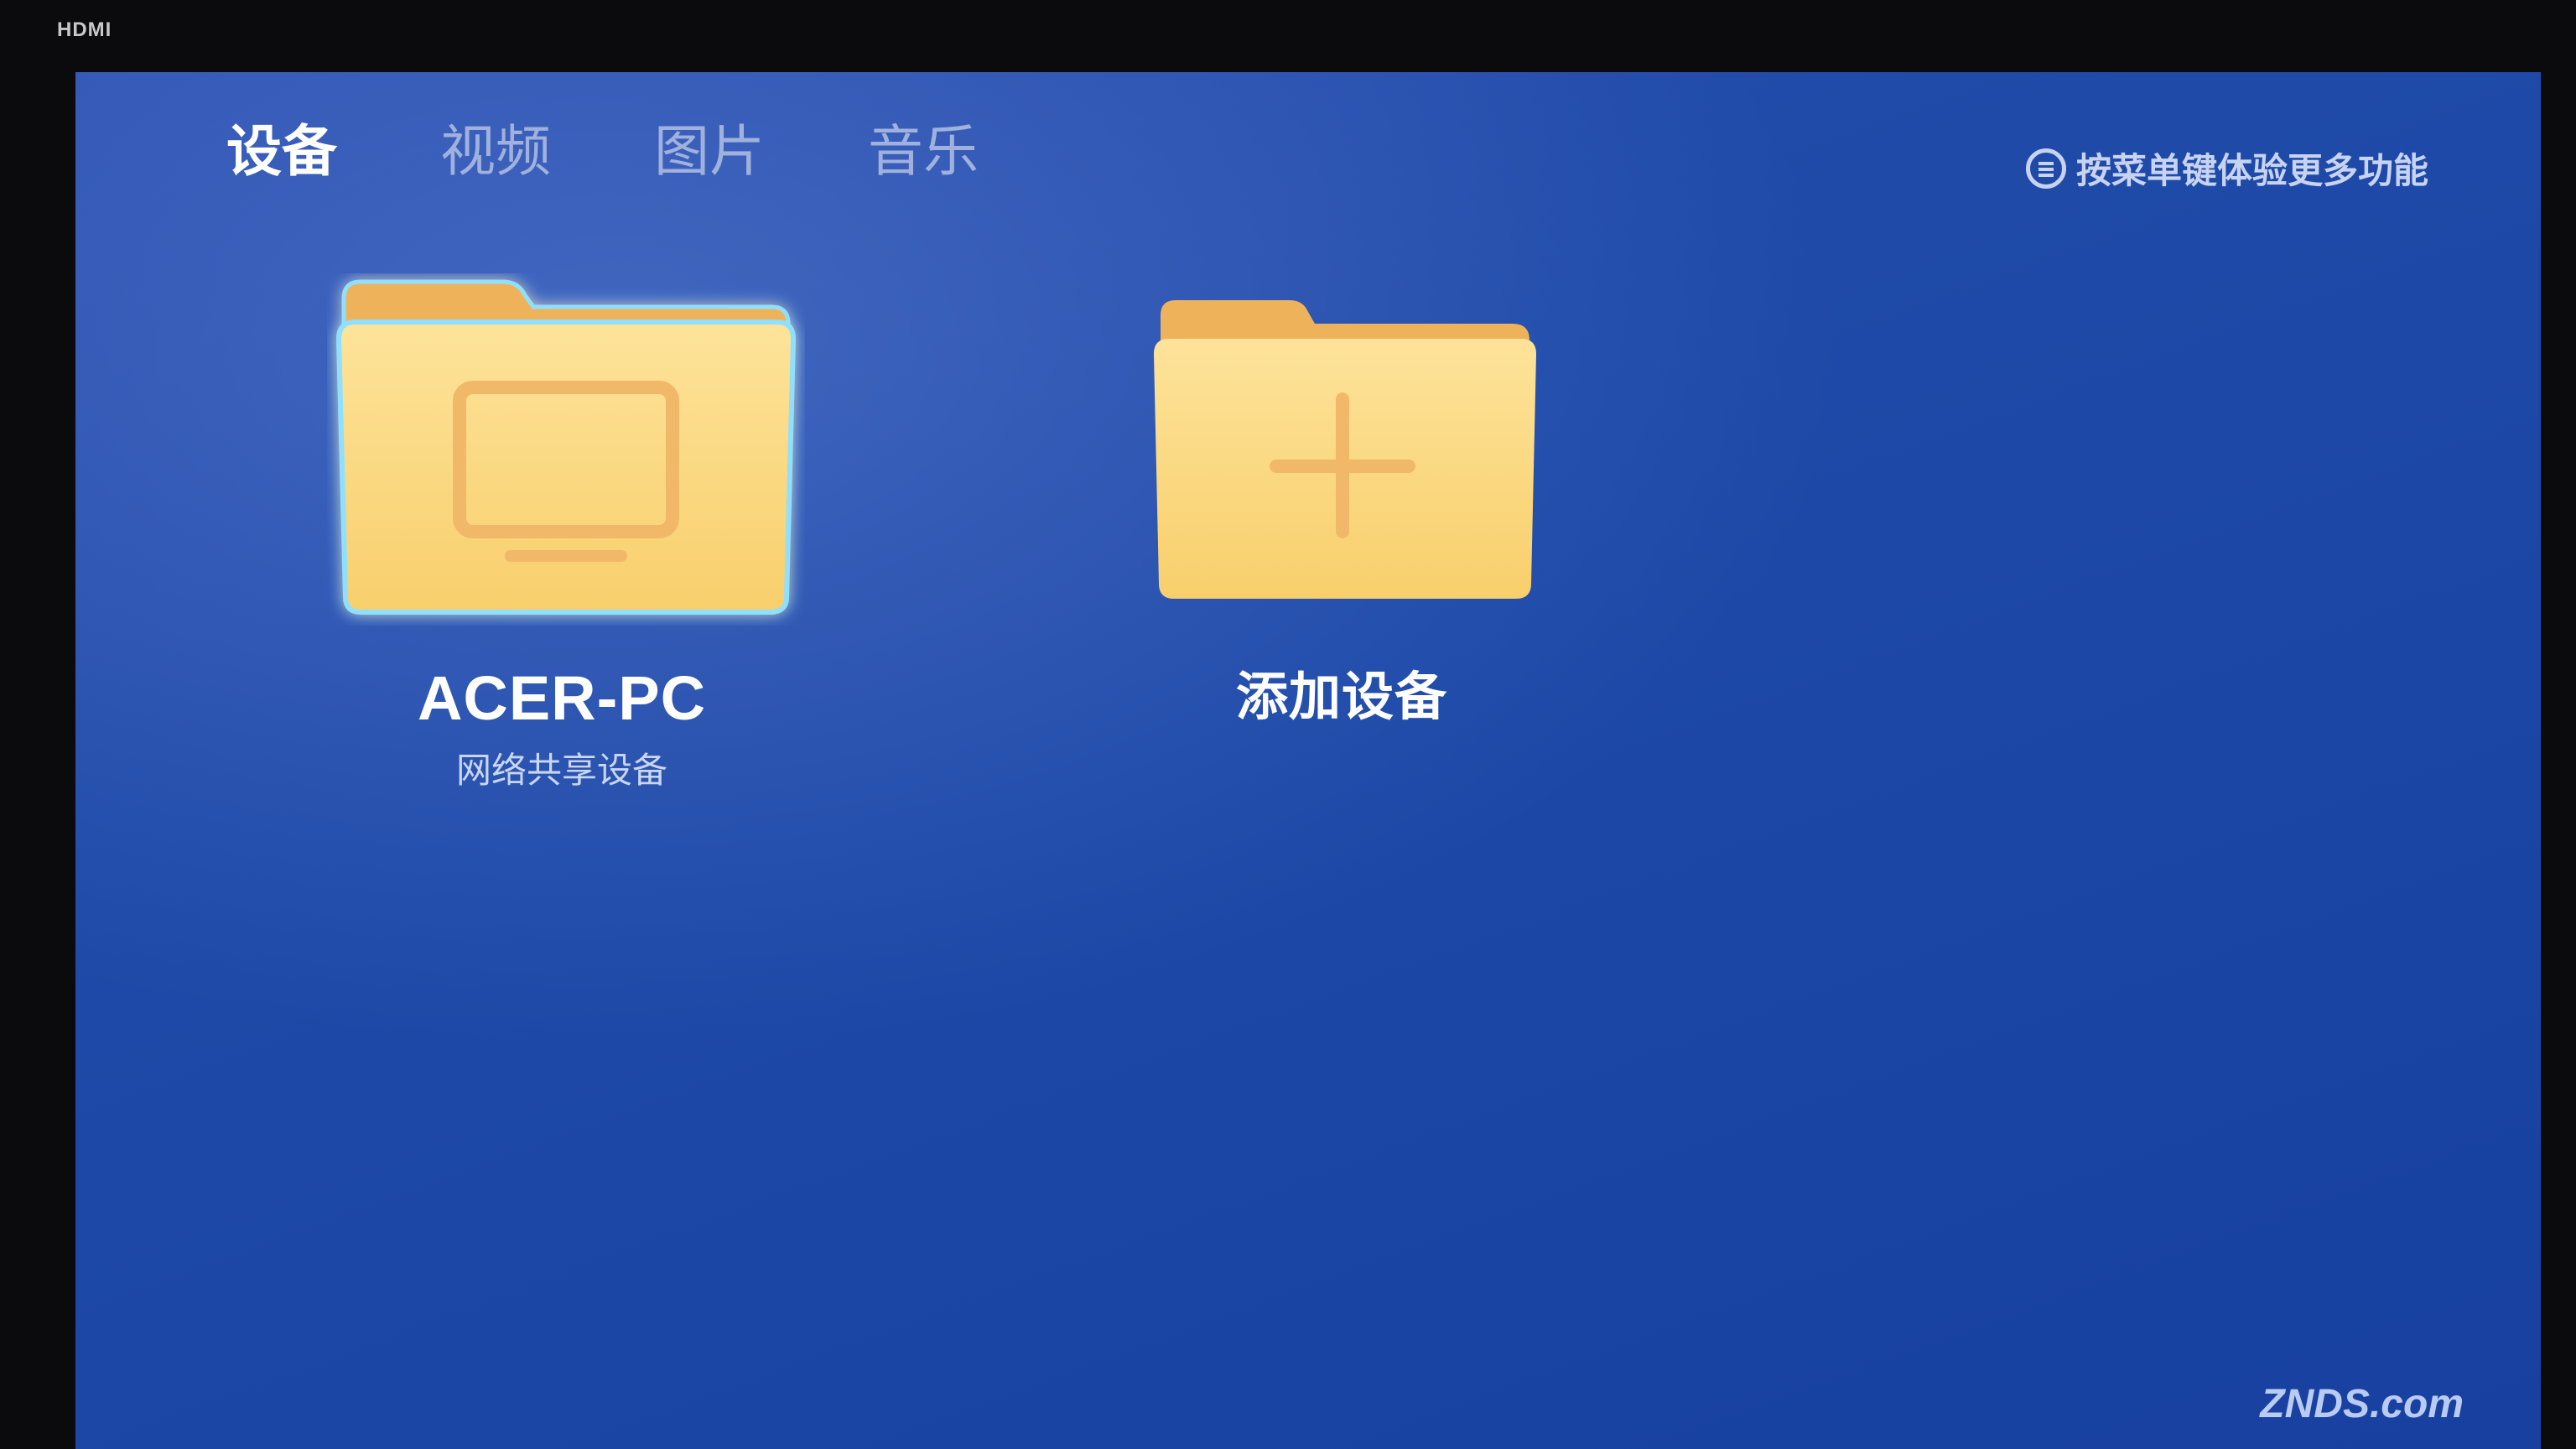  What do you see at coordinates (561, 770) in the screenshot?
I see `device-type: 网络共享设备` at bounding box center [561, 770].